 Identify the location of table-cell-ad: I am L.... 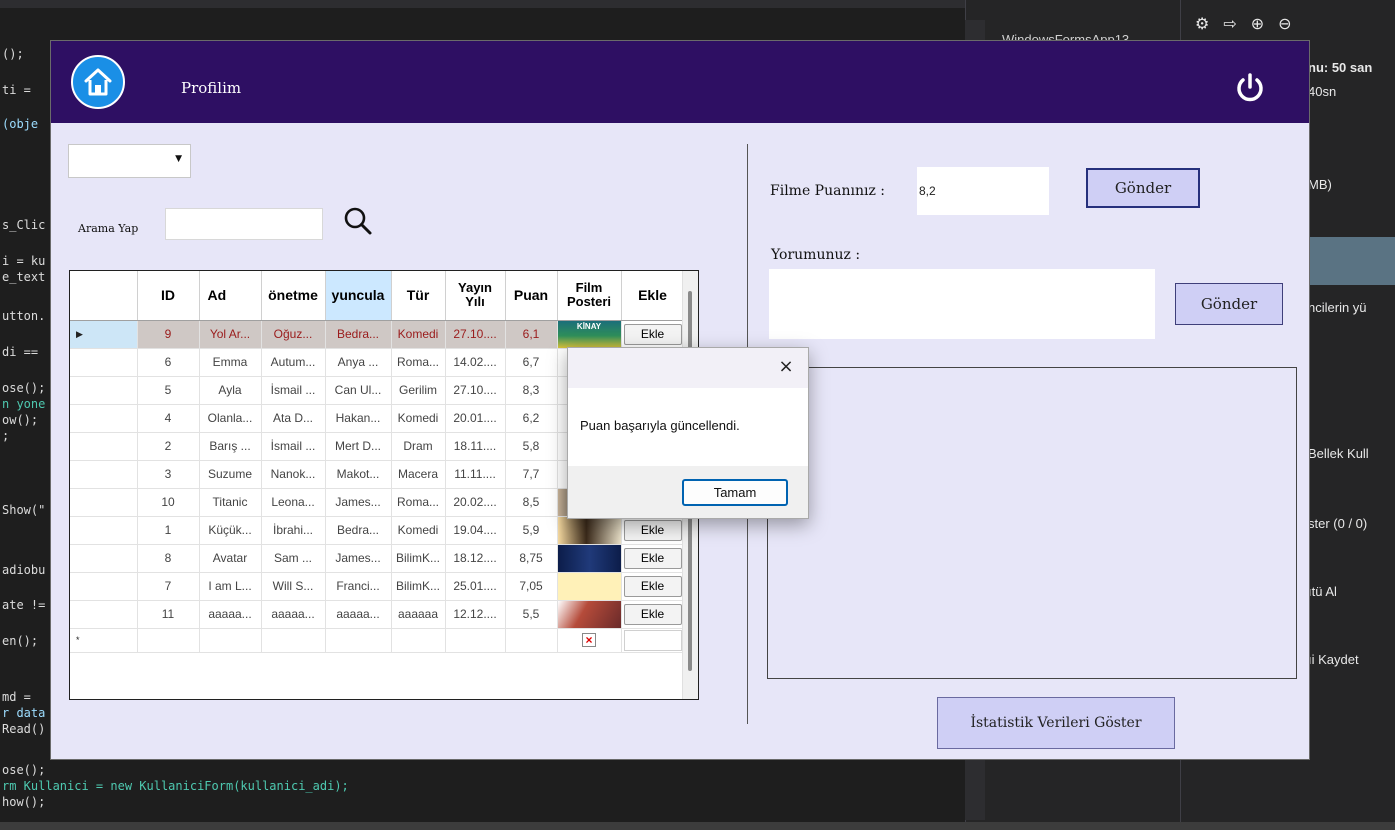
(230, 586).